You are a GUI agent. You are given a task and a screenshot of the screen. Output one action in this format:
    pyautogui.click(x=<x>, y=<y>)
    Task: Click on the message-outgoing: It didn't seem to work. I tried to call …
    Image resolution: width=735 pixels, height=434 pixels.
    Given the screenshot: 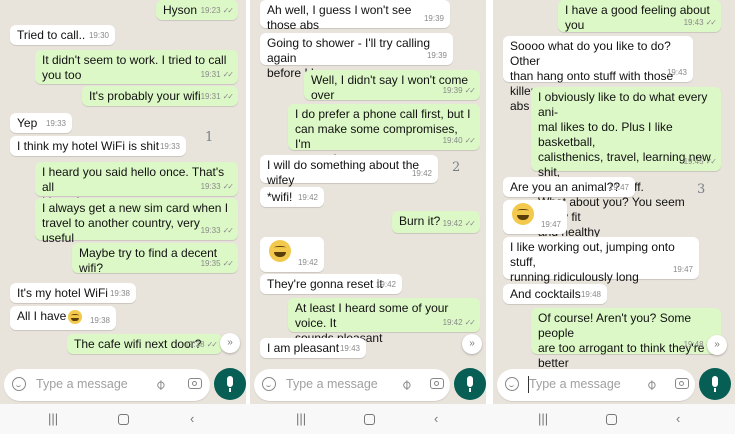 What is the action you would take?
    pyautogui.click(x=136, y=67)
    